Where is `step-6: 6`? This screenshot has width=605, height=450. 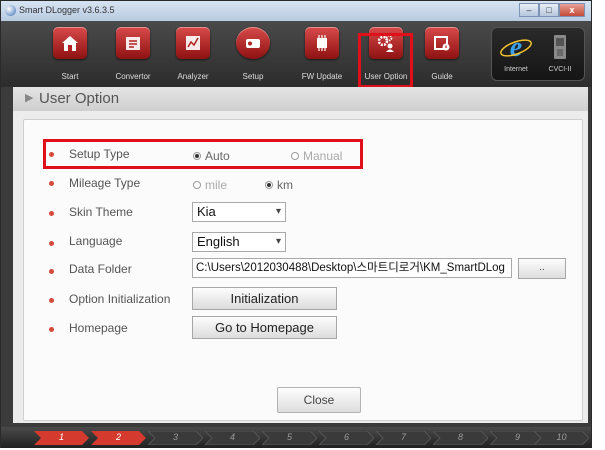 step-6: 6 is located at coordinates (346, 438).